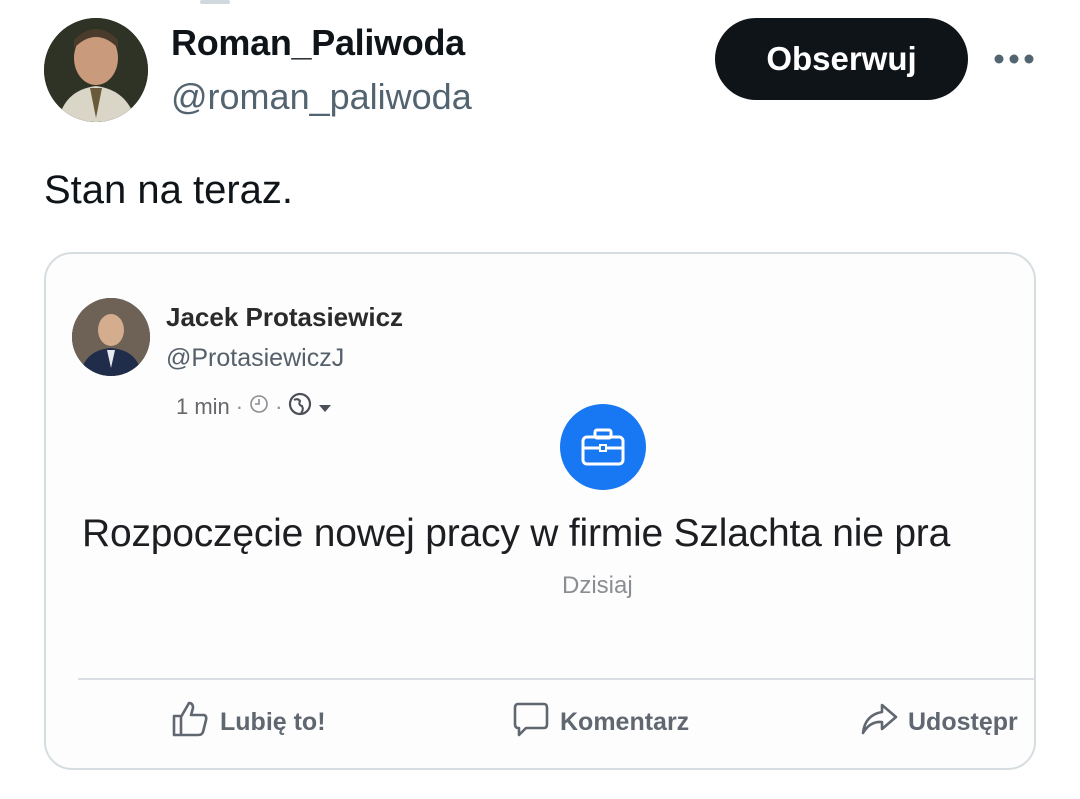  What do you see at coordinates (215, 2) in the screenshot?
I see `previous-content-edge` at bounding box center [215, 2].